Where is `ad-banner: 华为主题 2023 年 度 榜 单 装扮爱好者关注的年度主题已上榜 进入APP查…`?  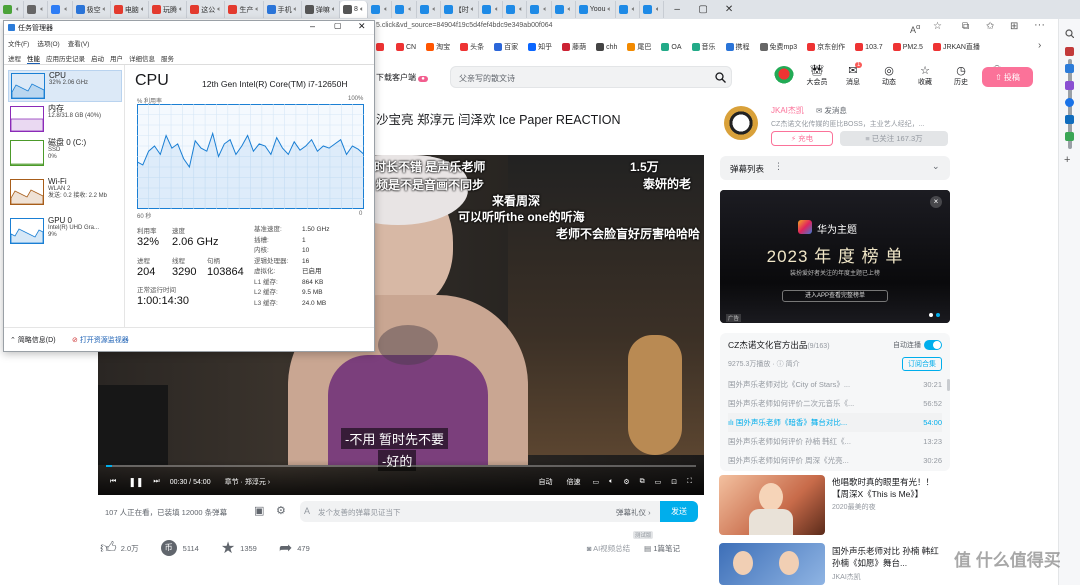 ad-banner: 华为主题 2023 年 度 榜 单 装扮爱好者关注的年度主题已上榜 进入APP查… is located at coordinates (835, 256).